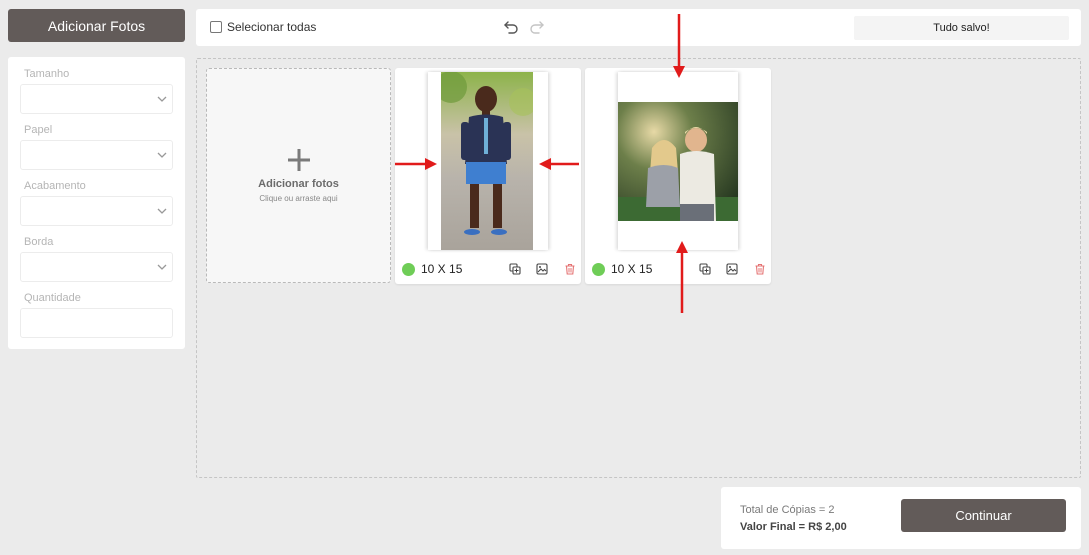  What do you see at coordinates (298, 184) in the screenshot?
I see `dropzone-title: Adicionar fotos` at bounding box center [298, 184].